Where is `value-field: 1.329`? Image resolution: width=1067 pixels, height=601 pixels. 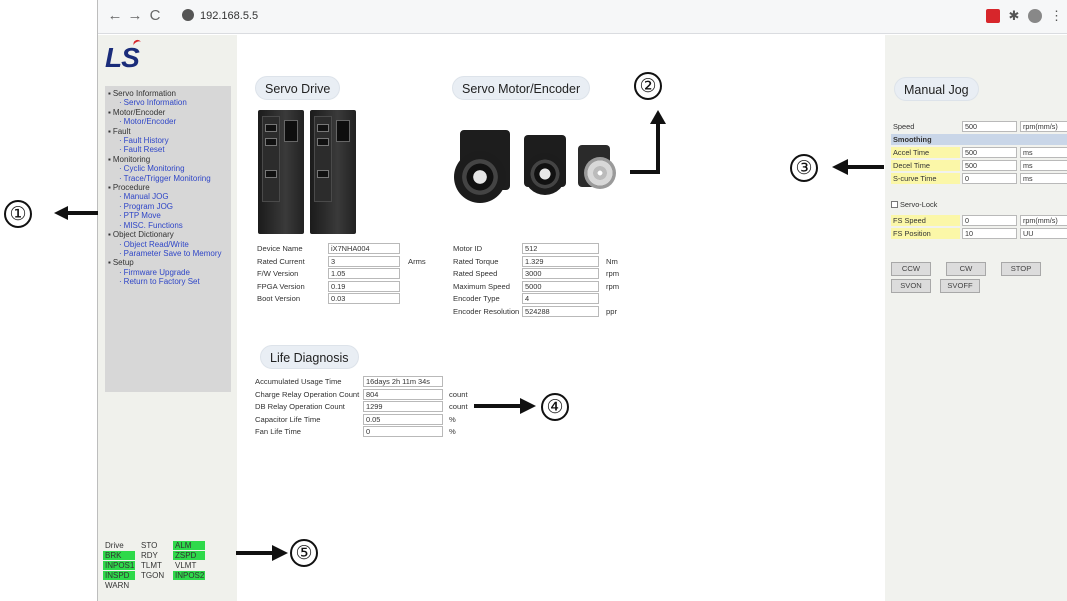 value-field: 1.329 is located at coordinates (560, 261).